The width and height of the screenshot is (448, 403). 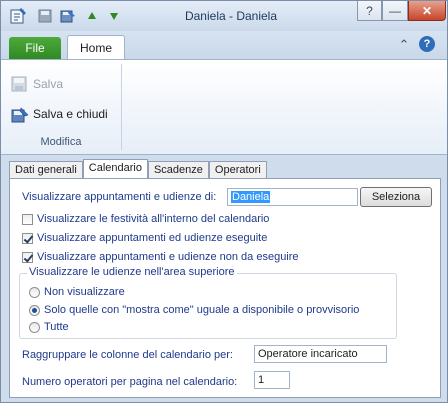 I want to click on save-label: Salva, so click(x=48, y=84).